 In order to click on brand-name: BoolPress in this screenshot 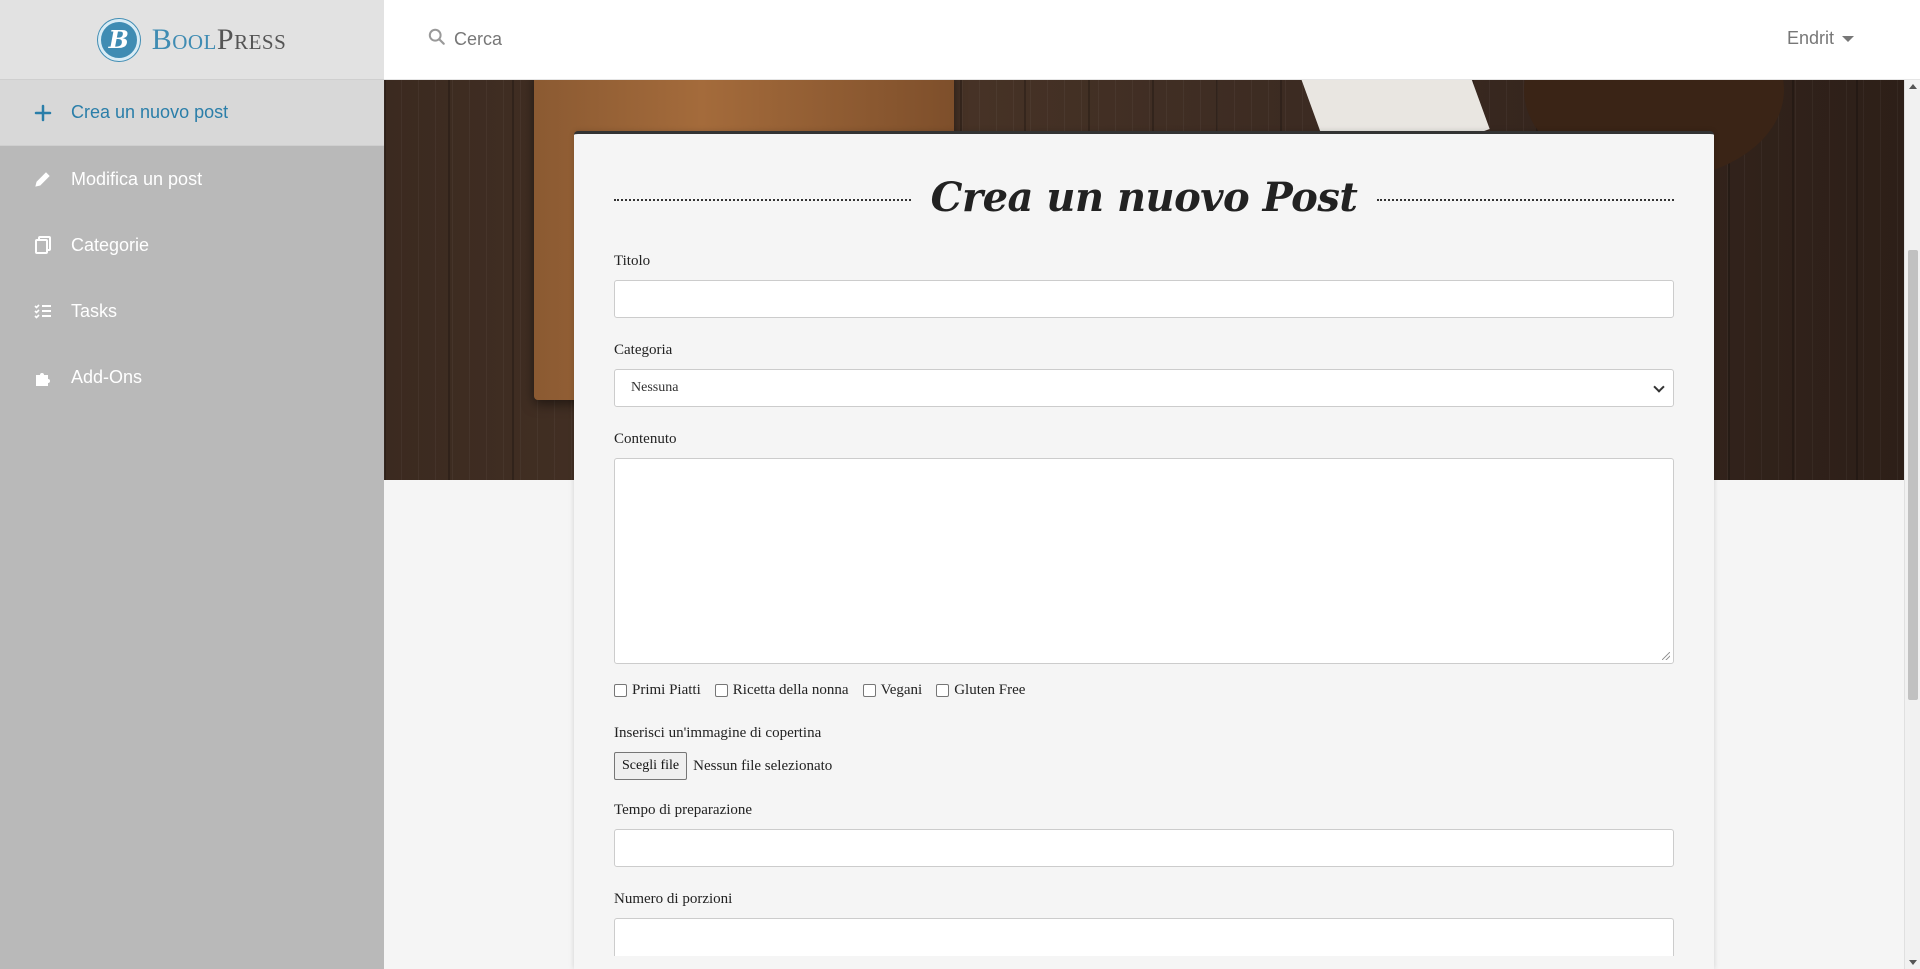, I will do `click(219, 40)`.